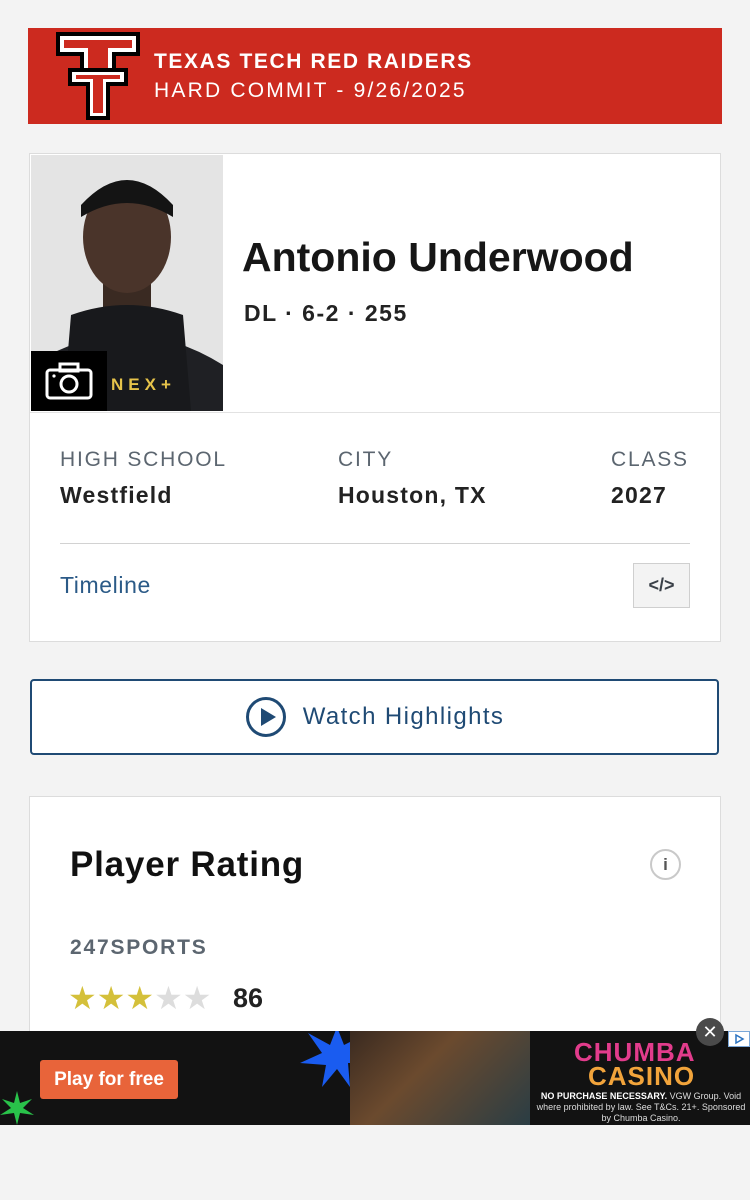  What do you see at coordinates (412, 495) in the screenshot?
I see `city-value: Houston, TX` at bounding box center [412, 495].